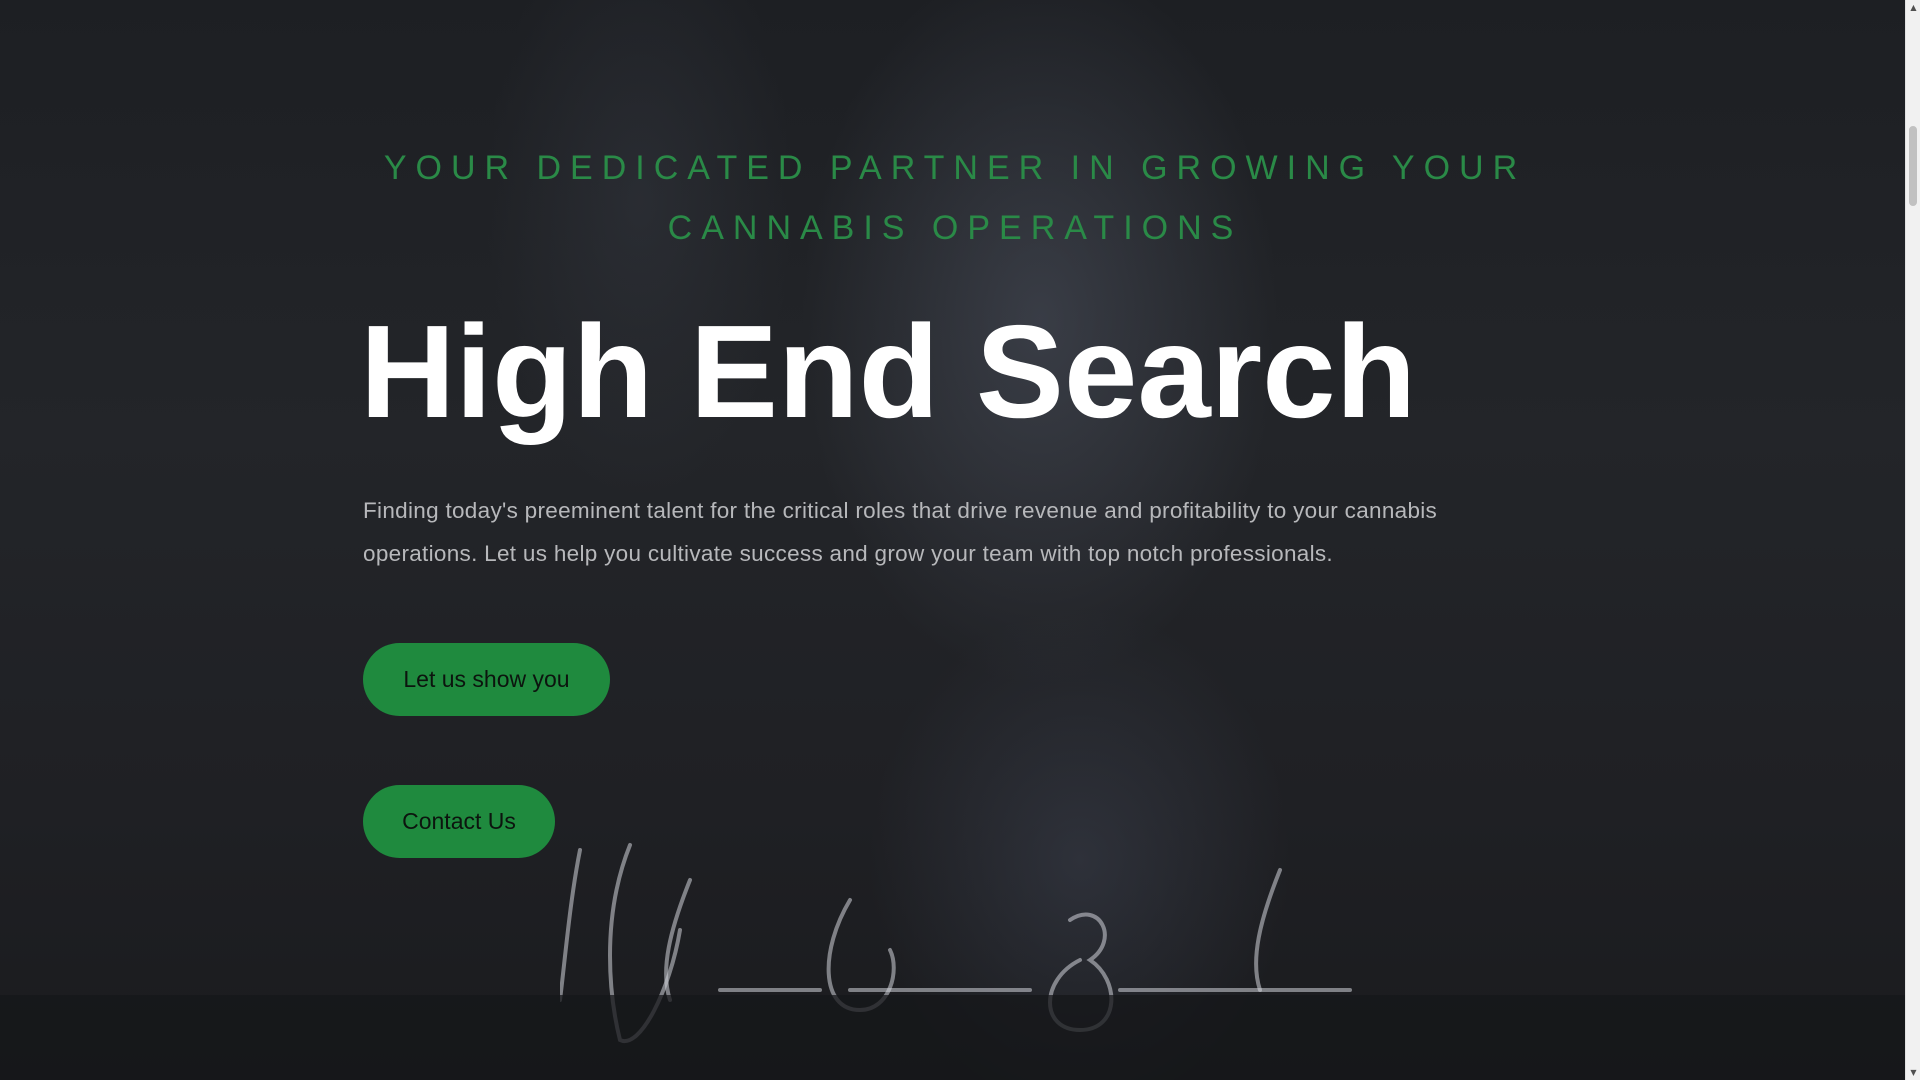 Image resolution: width=1920 pixels, height=1080 pixels. I want to click on let-us-show-you-button: Let us show you, so click(486, 679).